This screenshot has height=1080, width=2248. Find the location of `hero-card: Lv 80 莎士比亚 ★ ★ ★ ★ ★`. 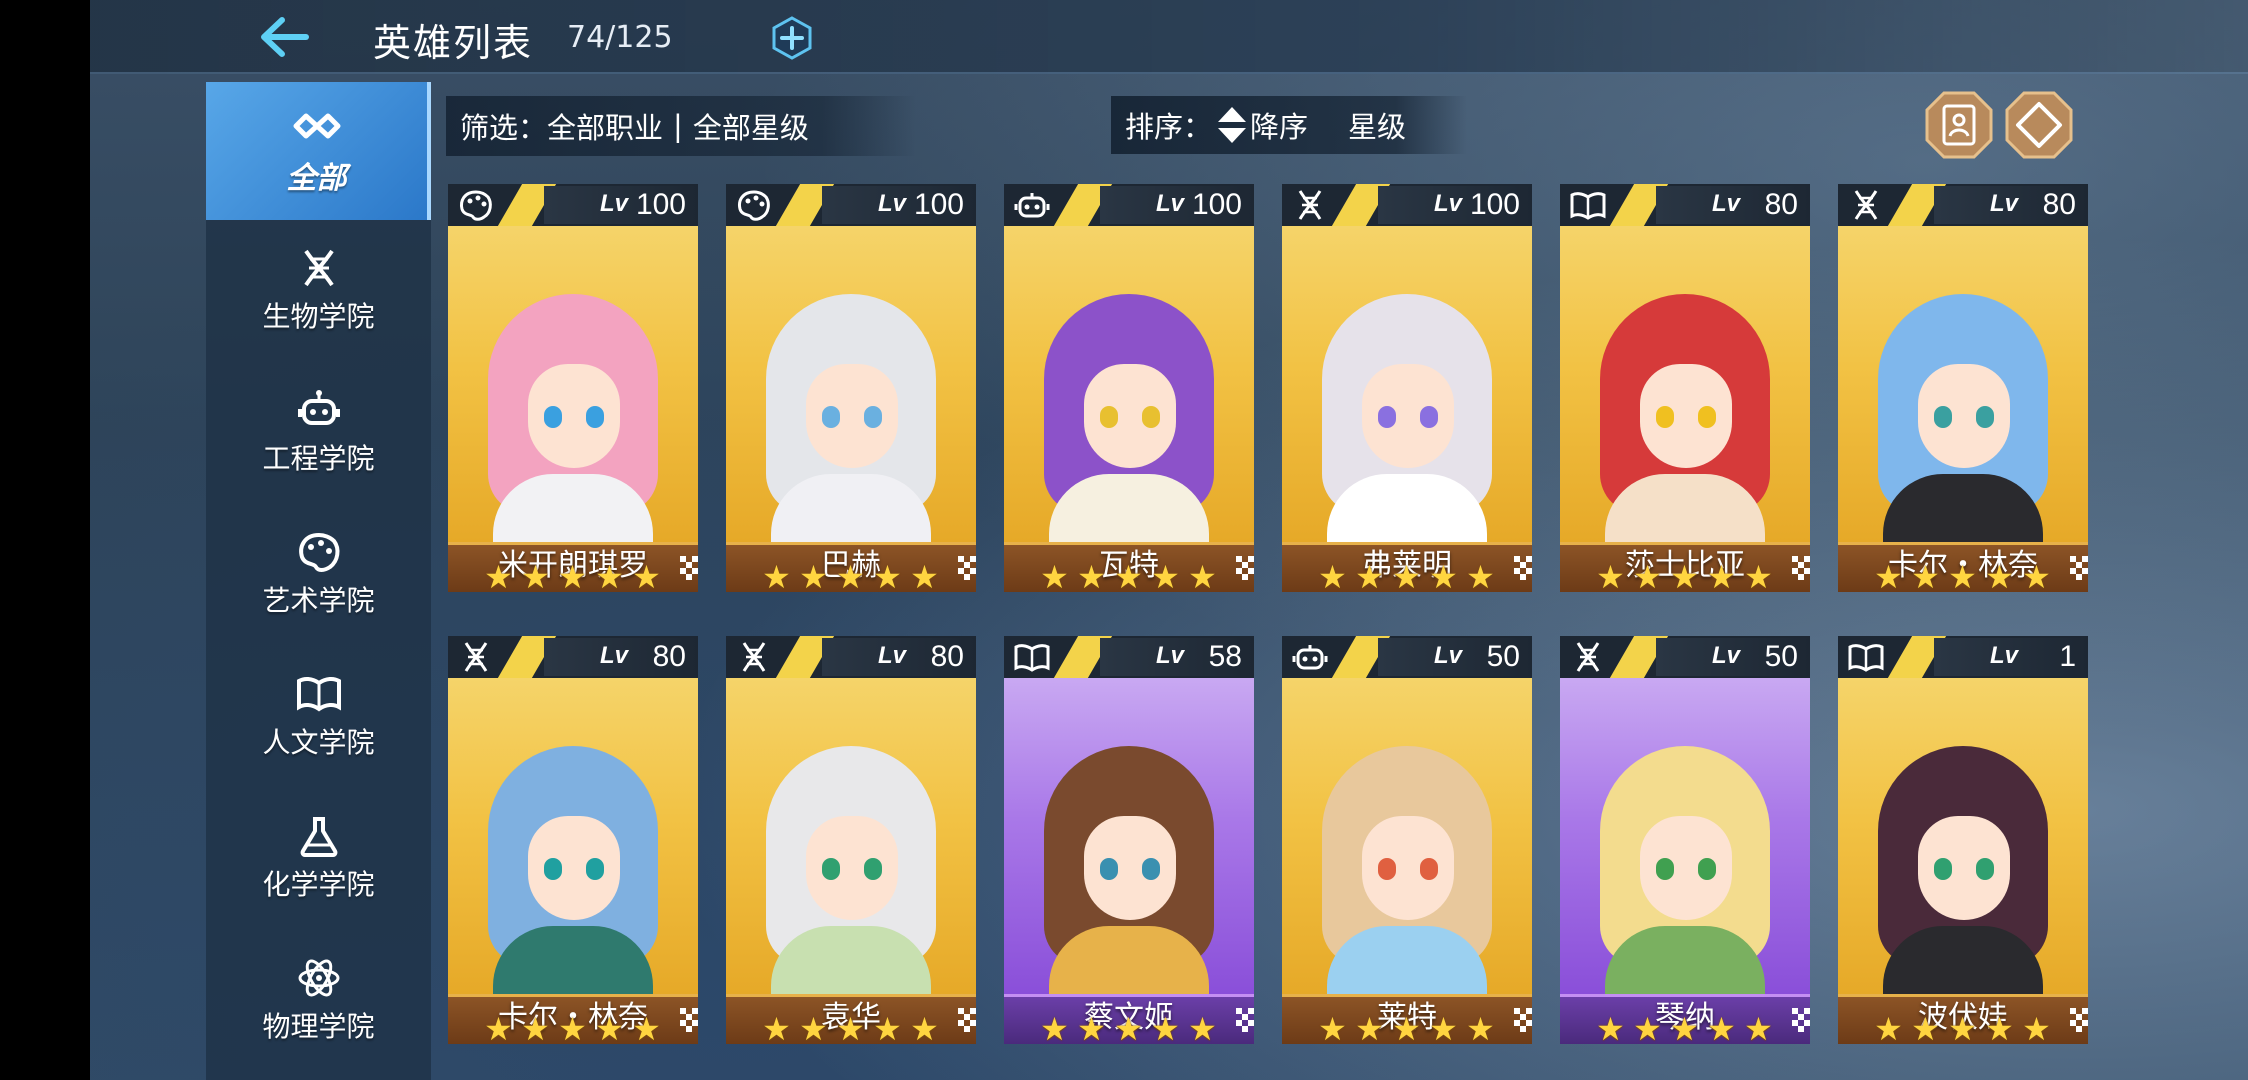

hero-card: Lv 80 莎士比亚 ★ ★ ★ ★ ★ is located at coordinates (1685, 388).